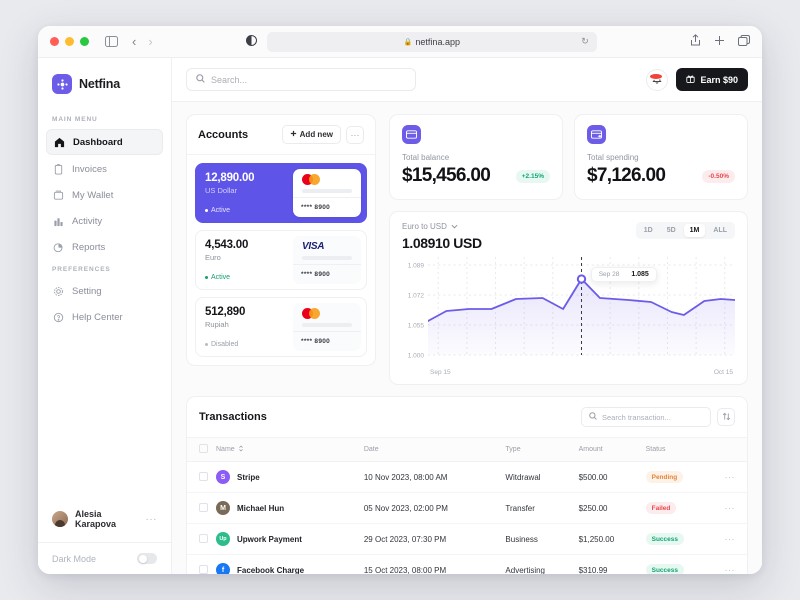 This screenshot has height=600, width=800. I want to click on sidebar-user: Alesia Karapova ···, so click(104, 519).